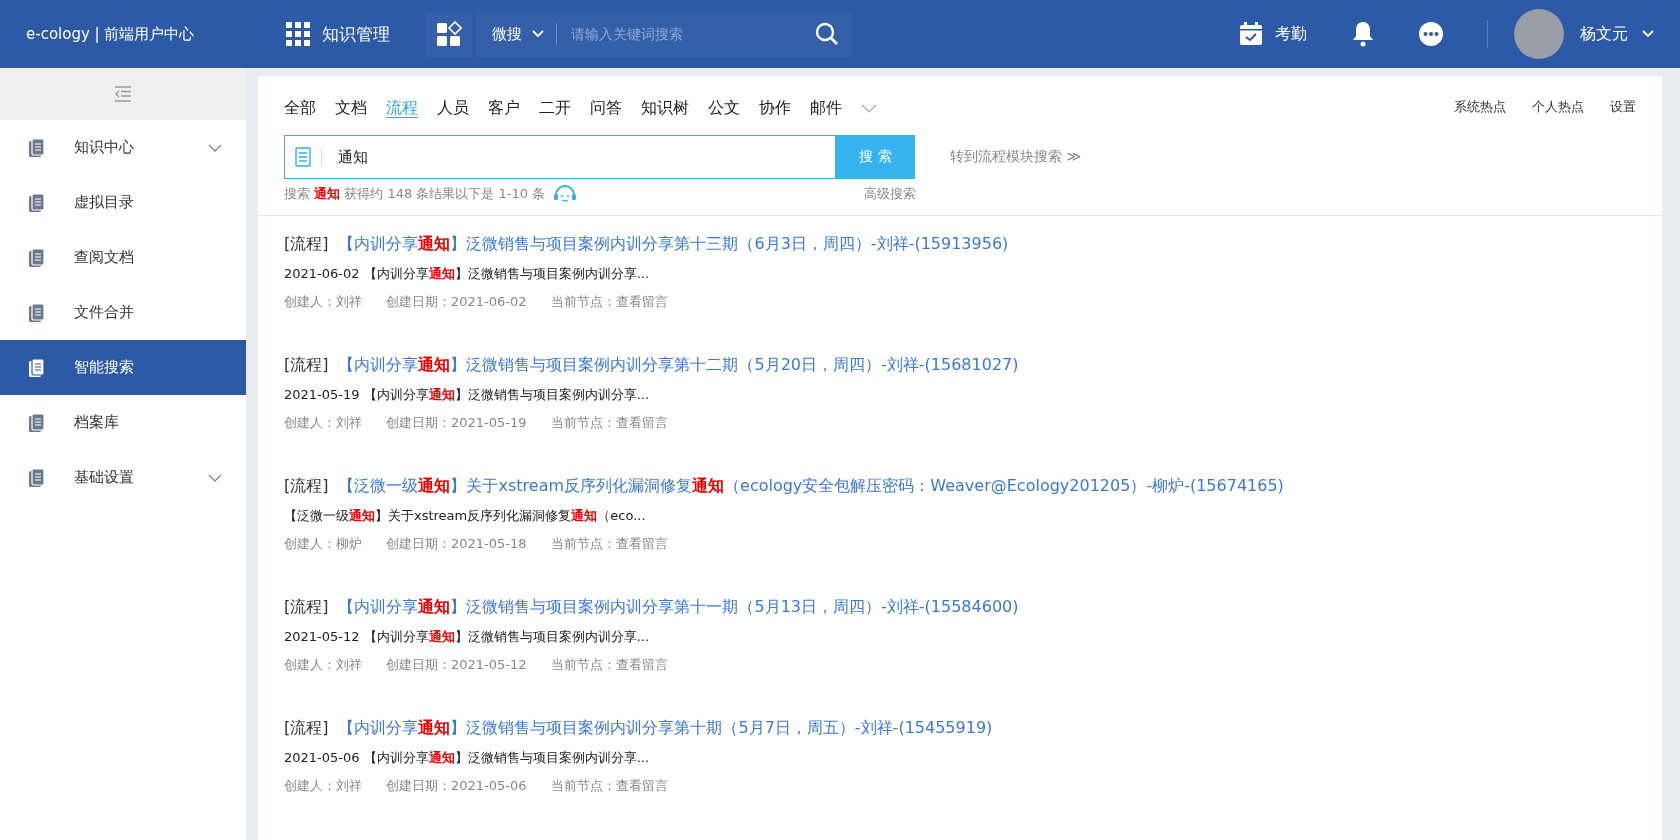 The width and height of the screenshot is (1680, 840). I want to click on top-link: 个人热点, so click(1558, 108).